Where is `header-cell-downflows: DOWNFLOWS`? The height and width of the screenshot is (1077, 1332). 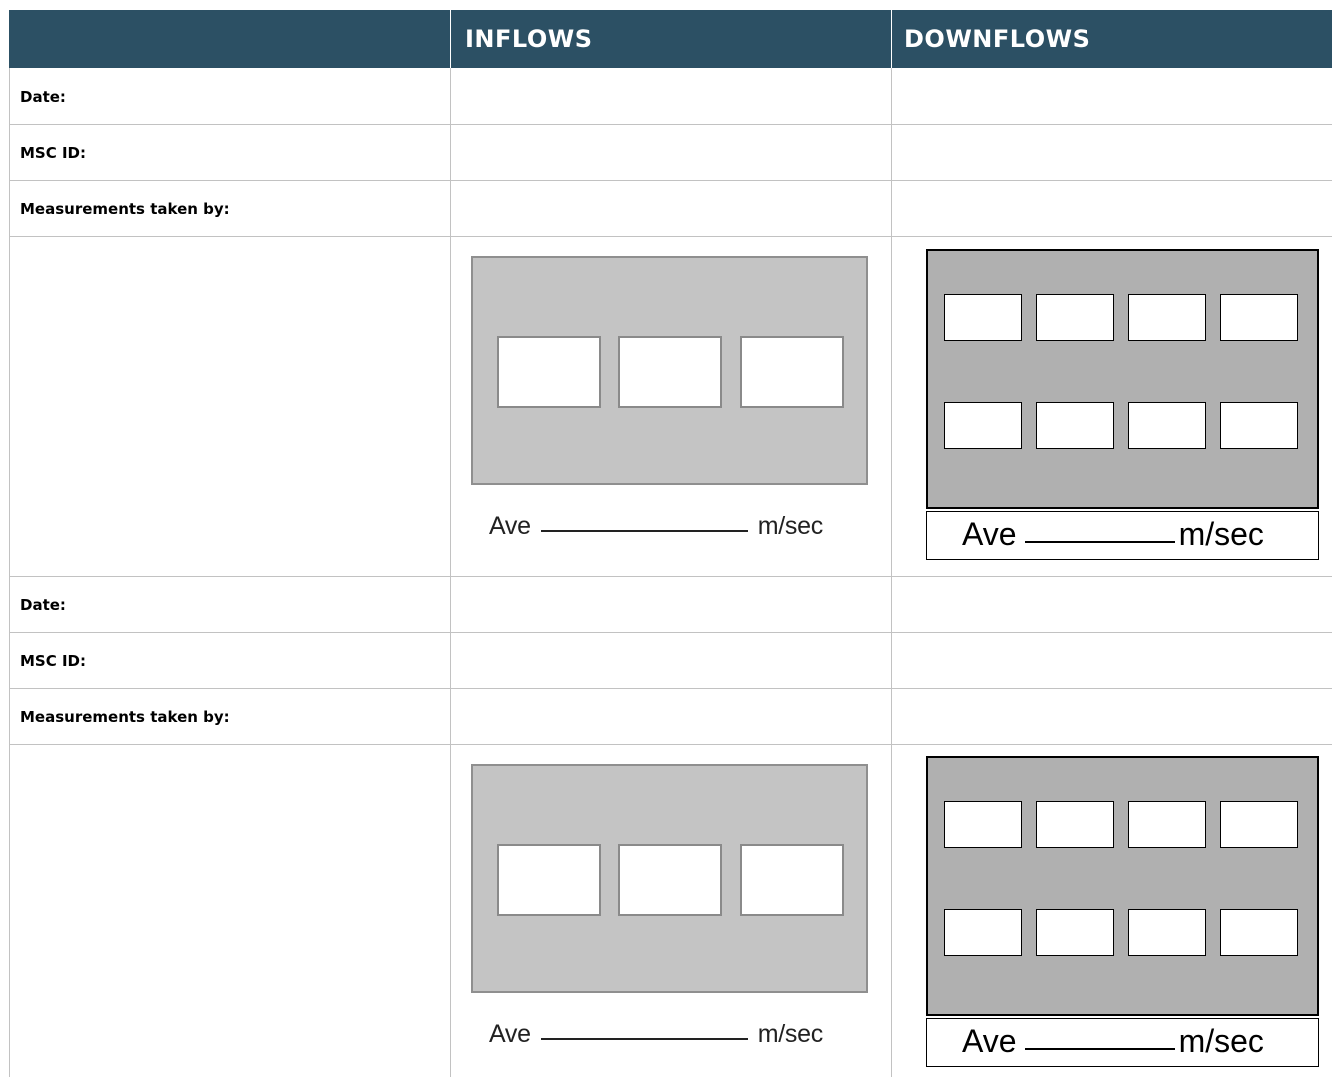 header-cell-downflows: DOWNFLOWS is located at coordinates (1112, 39).